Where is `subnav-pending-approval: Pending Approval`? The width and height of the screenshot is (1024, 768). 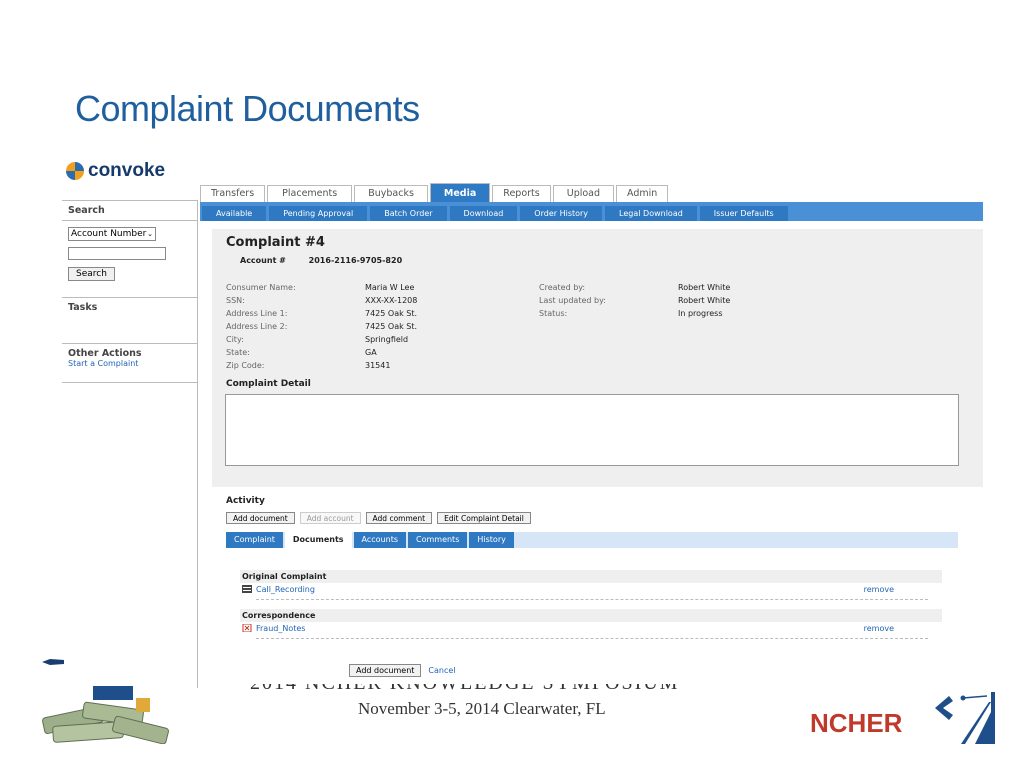
subnav-pending-approval: Pending Approval is located at coordinates (318, 213).